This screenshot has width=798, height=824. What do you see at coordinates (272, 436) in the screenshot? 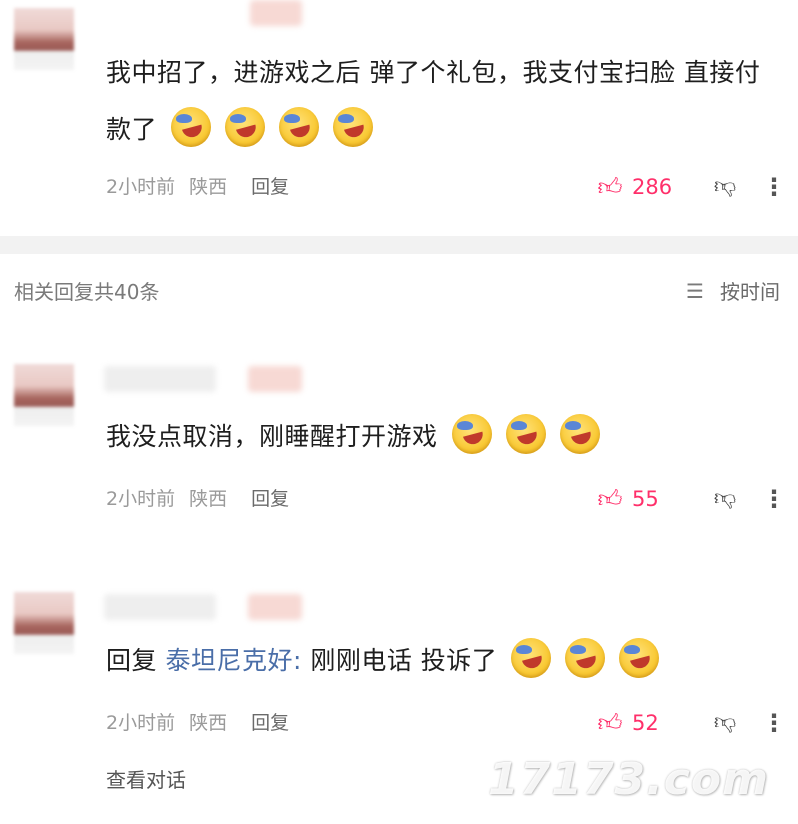
I see `comment-body: 我没点取消，刚睡醒打开游戏` at bounding box center [272, 436].